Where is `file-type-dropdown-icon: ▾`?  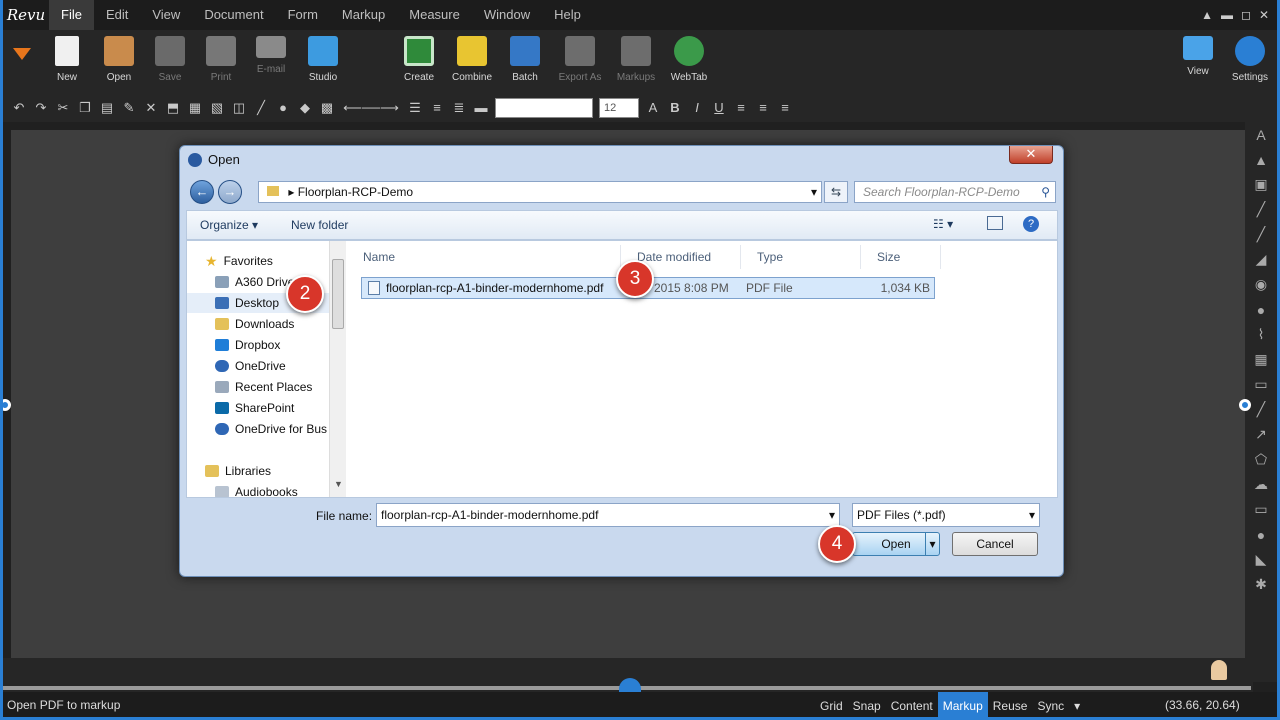
file-type-dropdown-icon: ▾ is located at coordinates (1032, 515).